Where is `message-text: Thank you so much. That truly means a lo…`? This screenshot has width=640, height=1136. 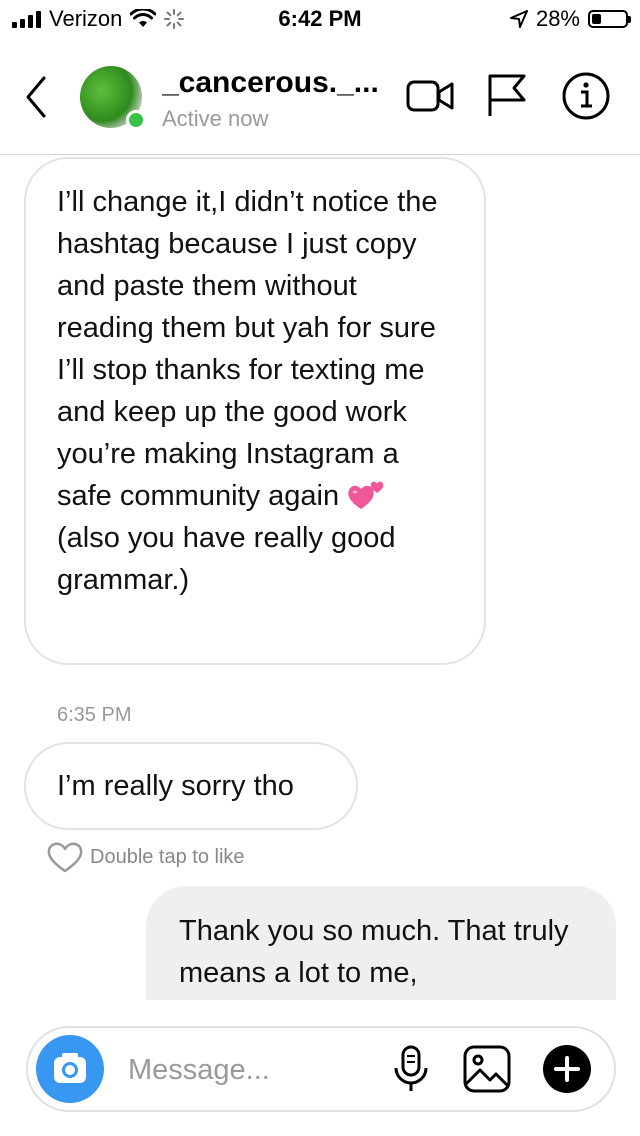 message-text: Thank you so much. That truly means a lo… is located at coordinates (374, 952).